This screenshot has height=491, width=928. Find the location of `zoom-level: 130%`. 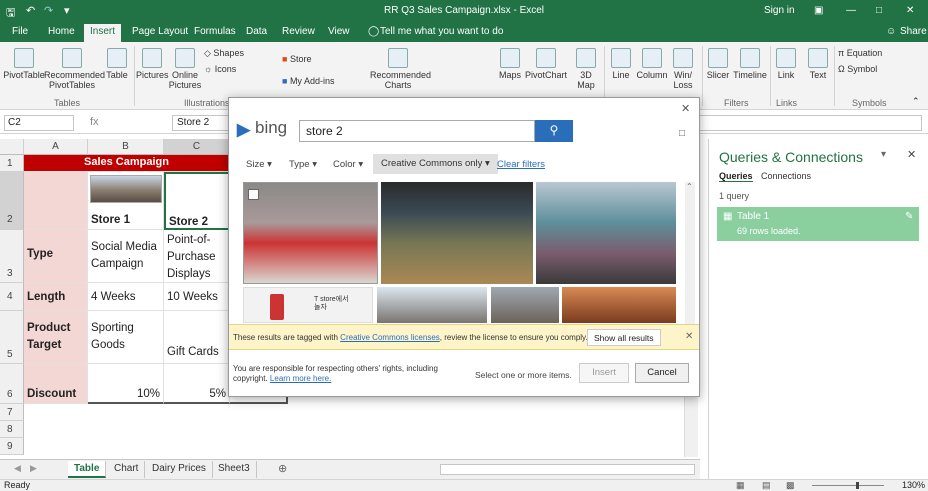

zoom-level: 130% is located at coordinates (913, 485).